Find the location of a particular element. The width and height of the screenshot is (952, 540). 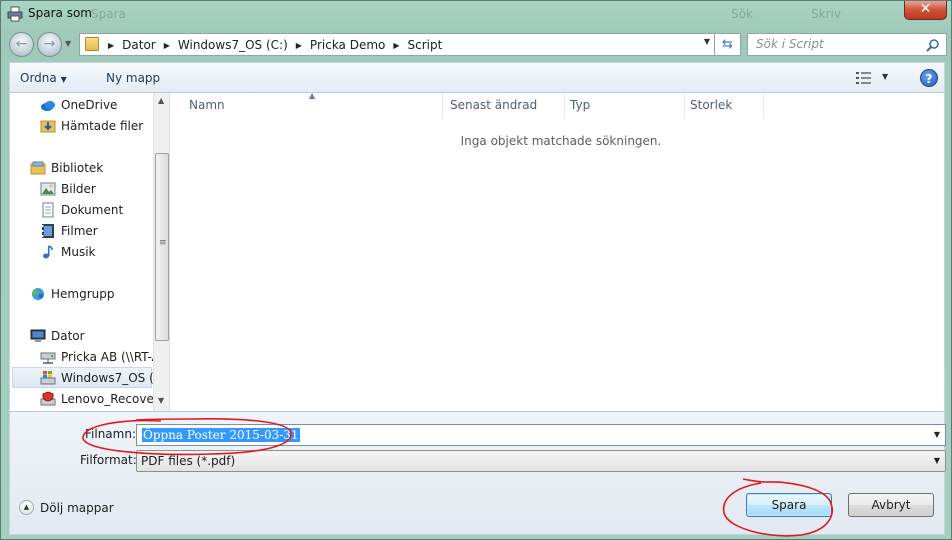

refresh-icon: ⇆ is located at coordinates (727, 44).